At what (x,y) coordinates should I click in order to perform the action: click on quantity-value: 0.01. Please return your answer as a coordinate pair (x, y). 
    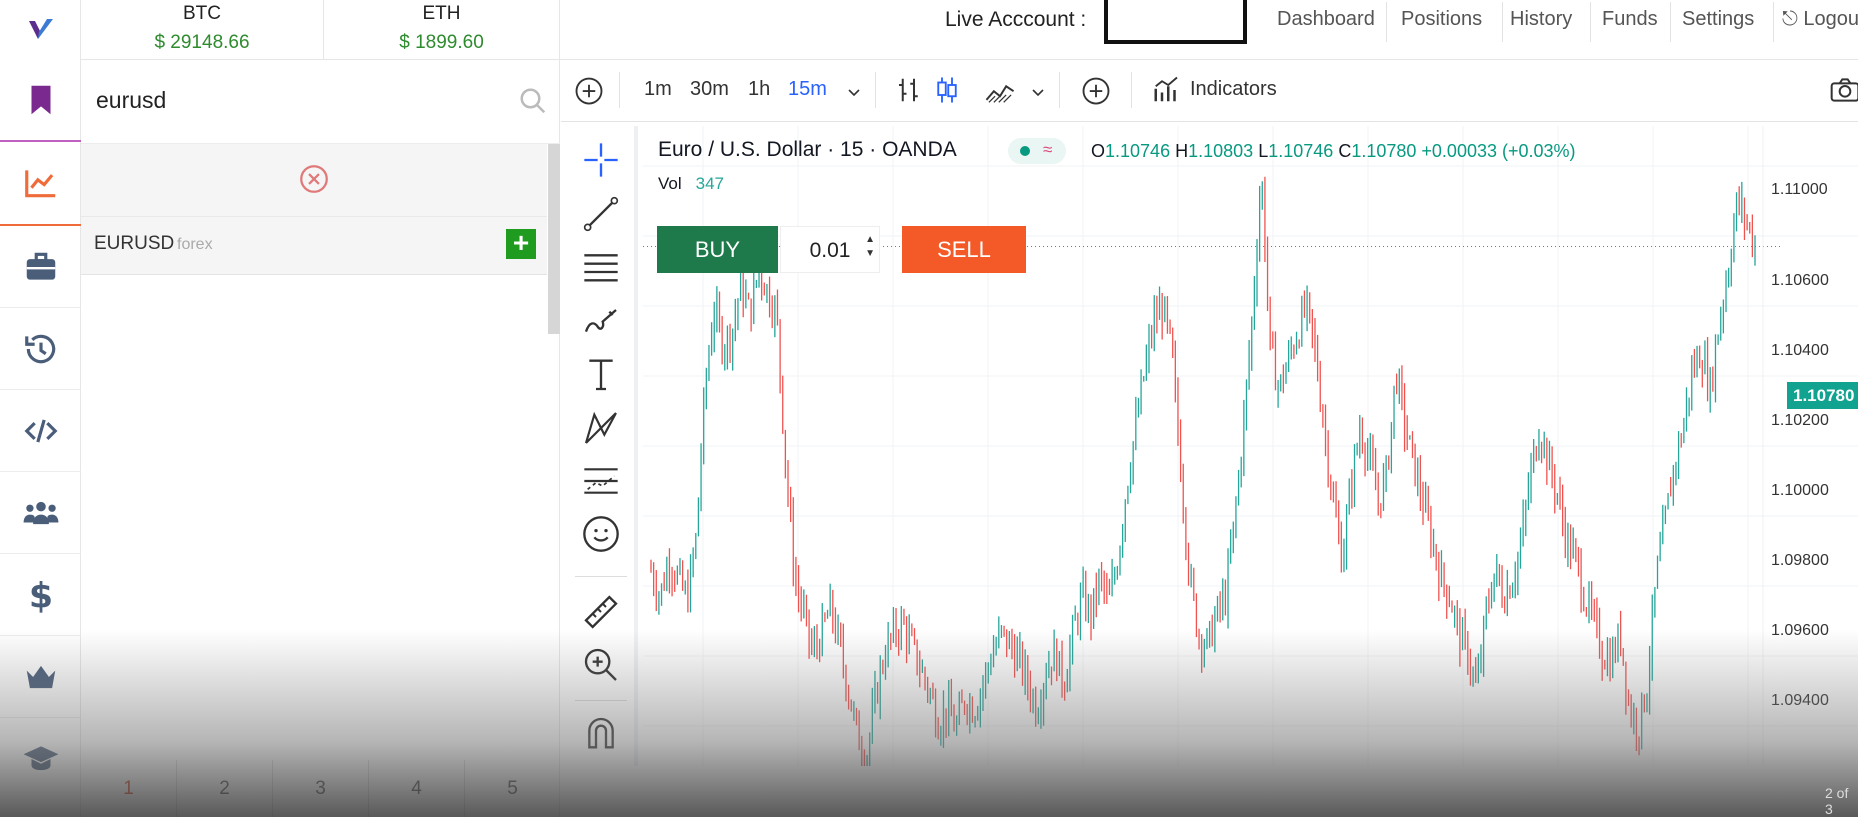
    Looking at the image, I should click on (830, 250).